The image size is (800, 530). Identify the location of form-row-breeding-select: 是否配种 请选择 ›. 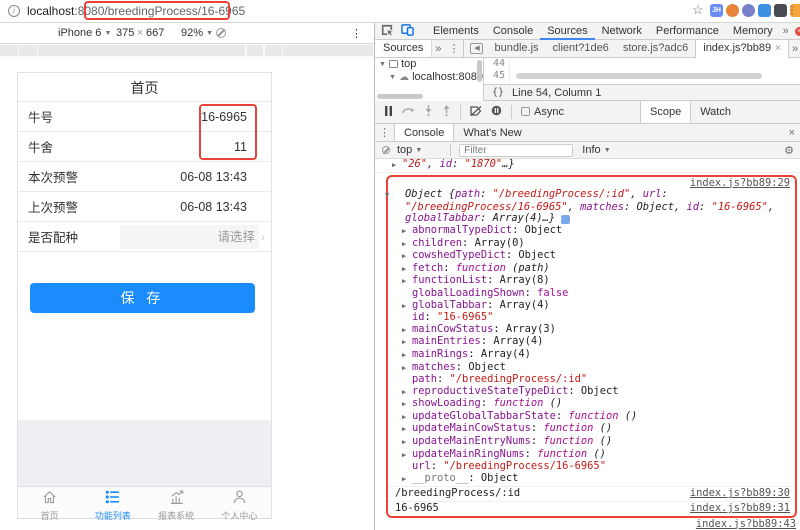
(144, 237).